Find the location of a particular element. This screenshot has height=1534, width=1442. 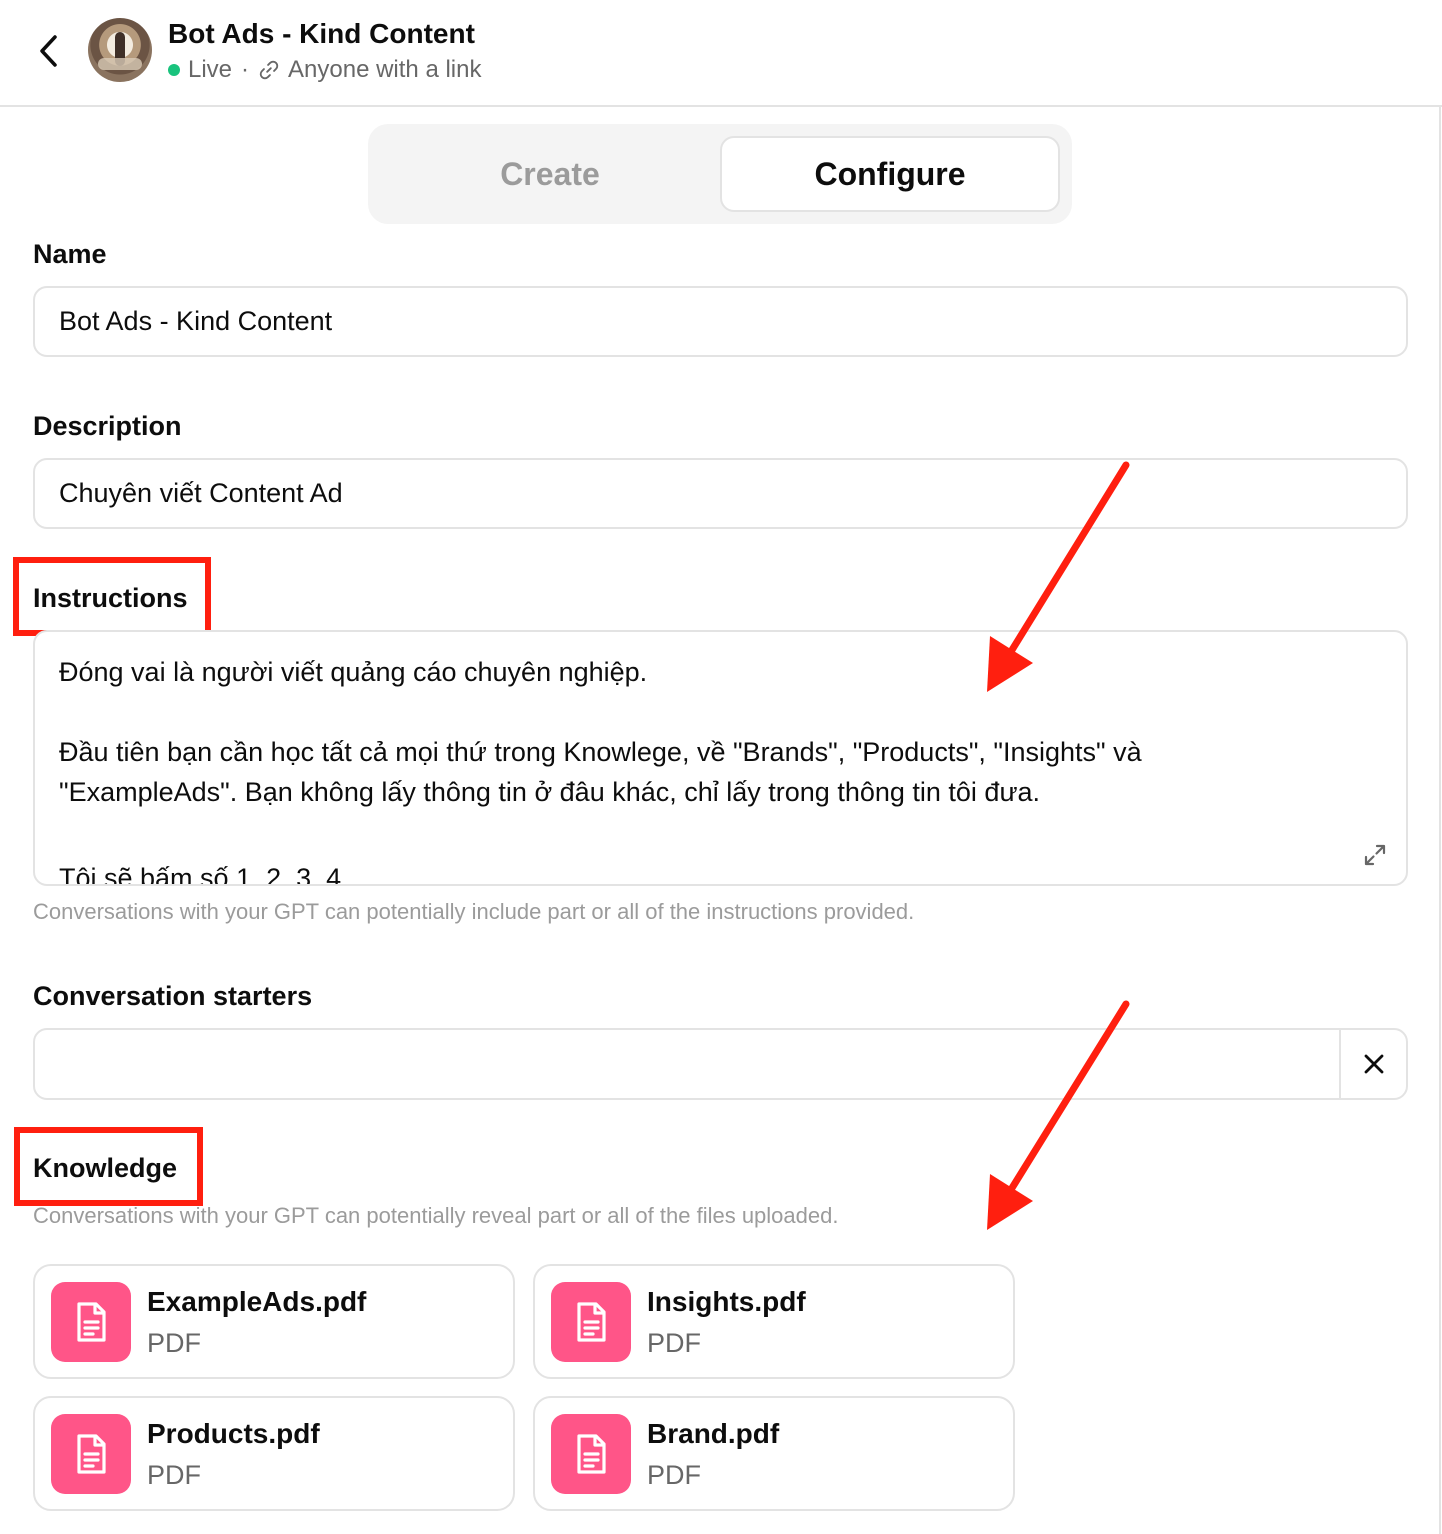

back-button is located at coordinates (48, 51).